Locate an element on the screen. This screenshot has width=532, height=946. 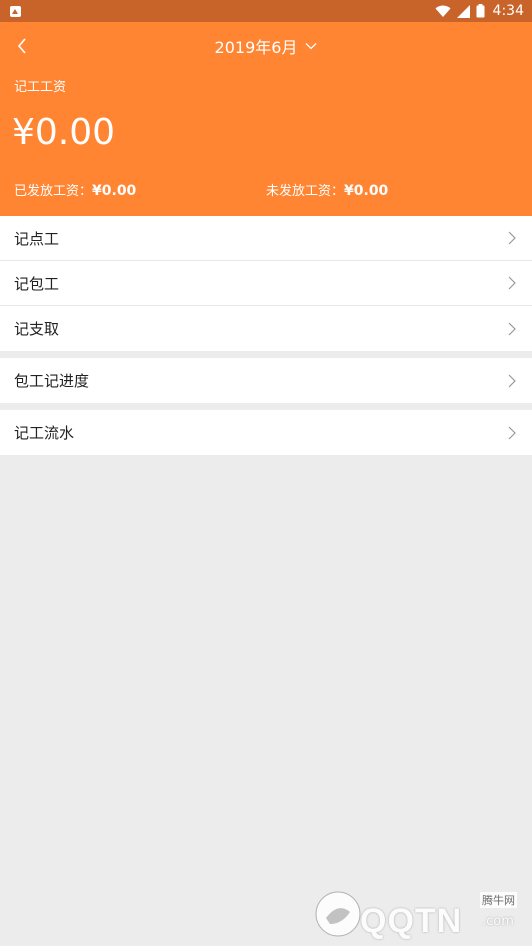
progress-menu-group: 包工记进度 is located at coordinates (266, 380).